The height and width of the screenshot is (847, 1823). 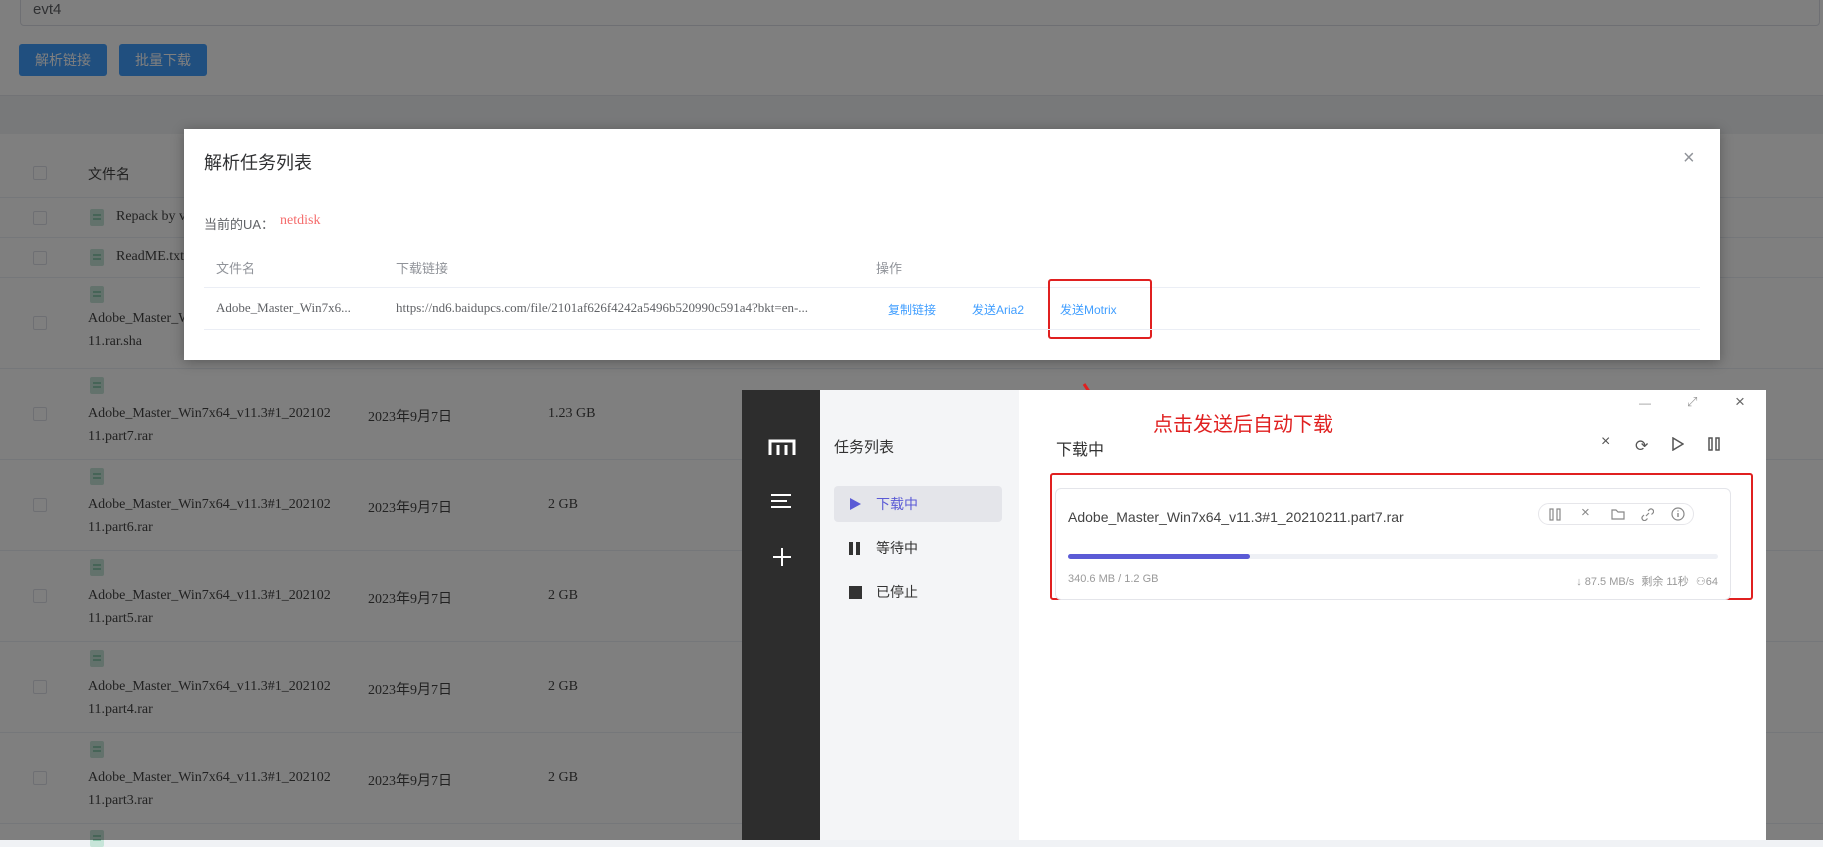 What do you see at coordinates (782, 447) in the screenshot?
I see `motrix-logo-icon` at bounding box center [782, 447].